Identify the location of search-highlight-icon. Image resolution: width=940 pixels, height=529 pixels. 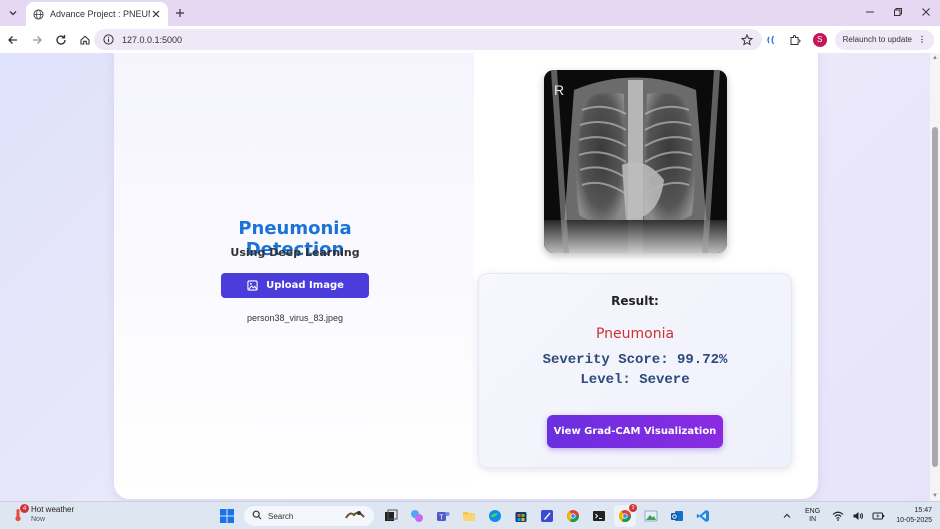
(355, 516).